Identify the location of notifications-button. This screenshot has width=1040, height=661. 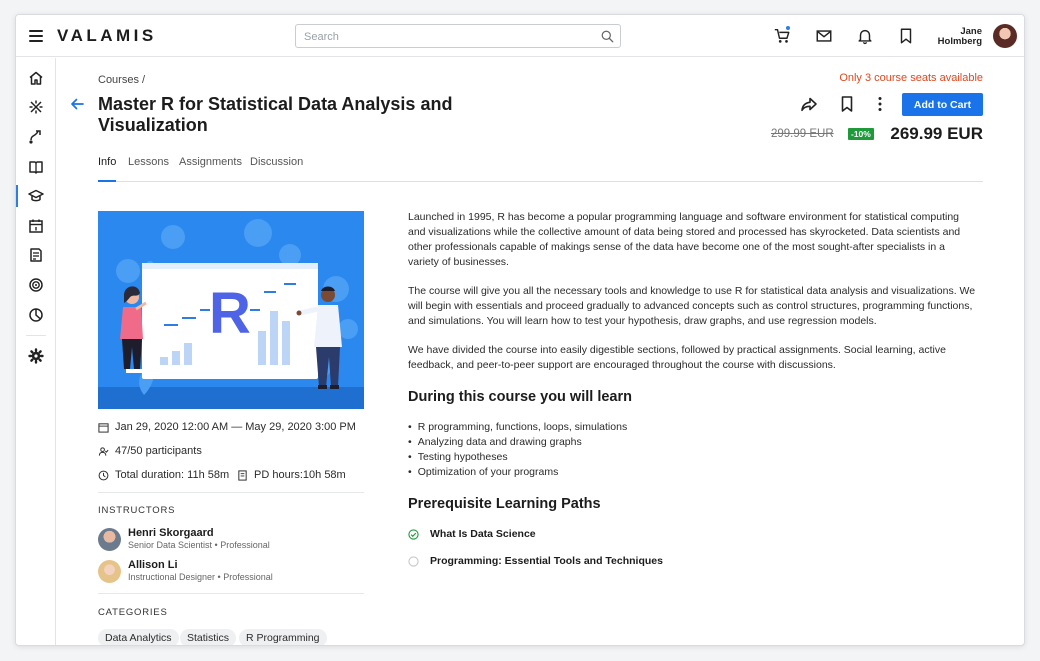
(865, 36).